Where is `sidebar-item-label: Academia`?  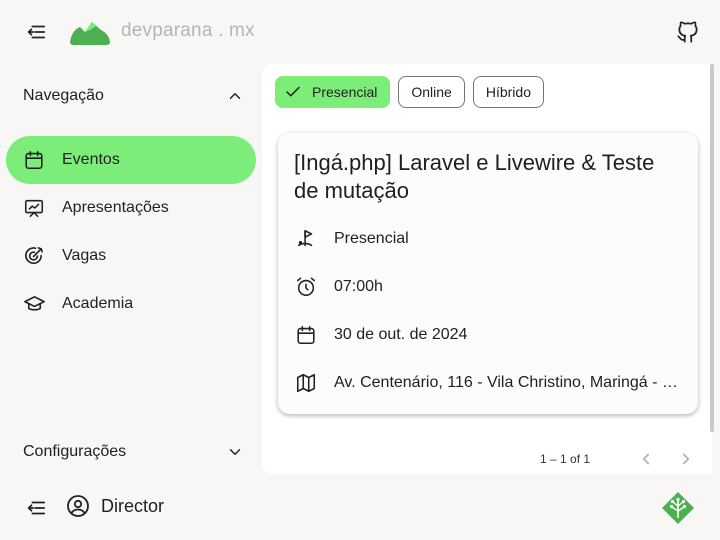
sidebar-item-label: Academia is located at coordinates (98, 303).